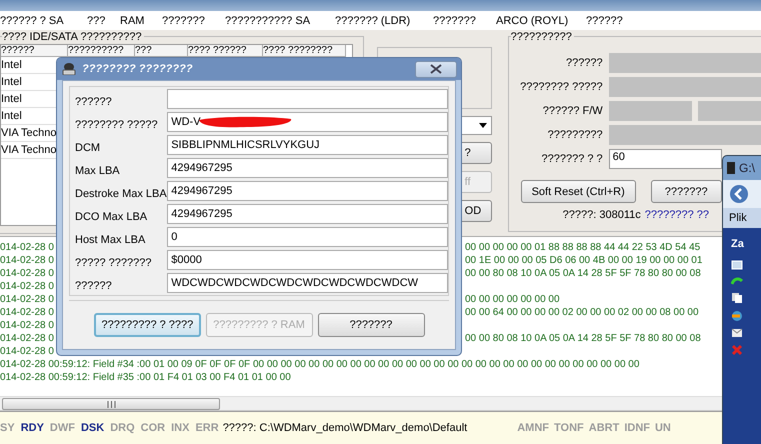 This screenshot has height=444, width=761. What do you see at coordinates (541, 20) in the screenshot?
I see `menu-item: ARCO (ROYL)` at bounding box center [541, 20].